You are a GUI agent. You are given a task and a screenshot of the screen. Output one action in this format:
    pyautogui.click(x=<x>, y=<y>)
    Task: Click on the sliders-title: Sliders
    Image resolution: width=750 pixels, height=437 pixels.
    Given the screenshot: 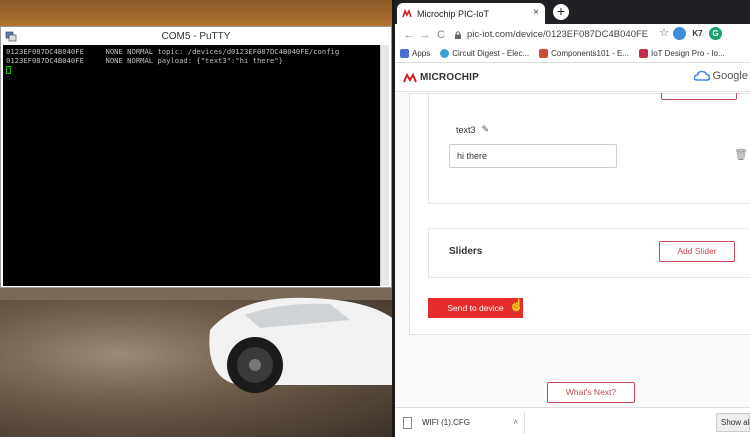 What is the action you would take?
    pyautogui.click(x=466, y=251)
    